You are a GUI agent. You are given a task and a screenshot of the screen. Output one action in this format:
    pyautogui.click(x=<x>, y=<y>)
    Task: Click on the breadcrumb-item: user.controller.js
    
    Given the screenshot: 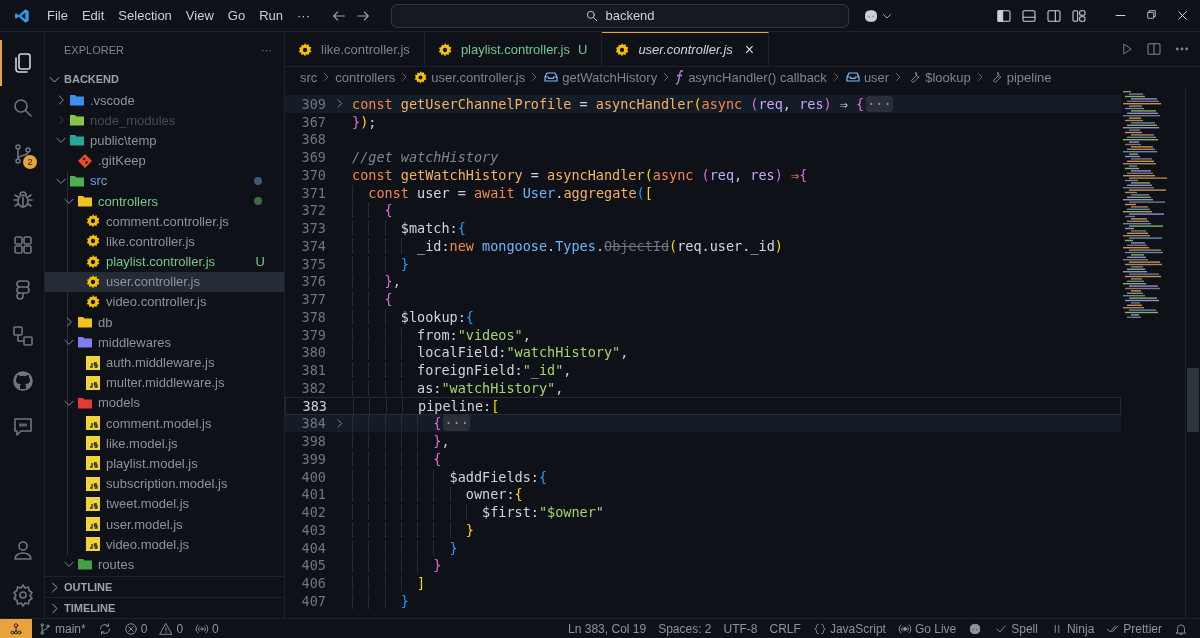 What is the action you would take?
    pyautogui.click(x=469, y=77)
    